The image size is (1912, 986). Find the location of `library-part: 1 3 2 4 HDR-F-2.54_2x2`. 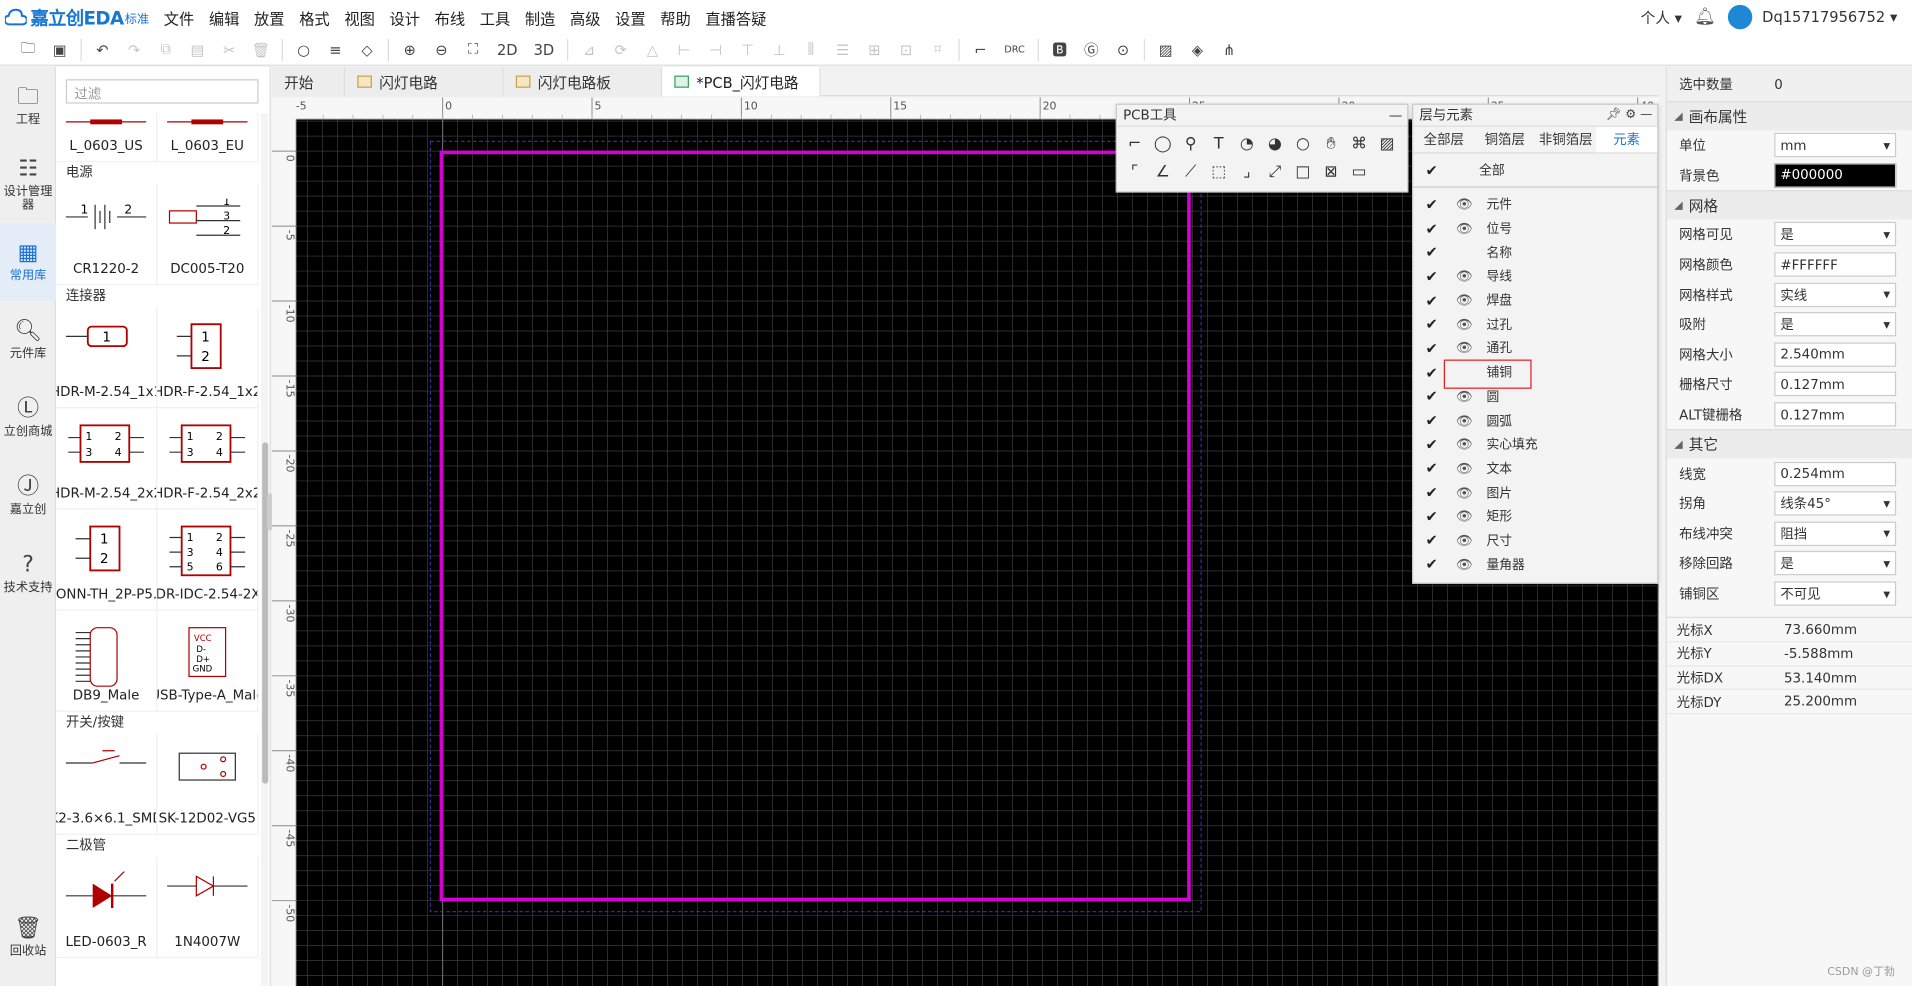

library-part: 1 3 2 4 HDR-F-2.54_2x2 is located at coordinates (208, 459).